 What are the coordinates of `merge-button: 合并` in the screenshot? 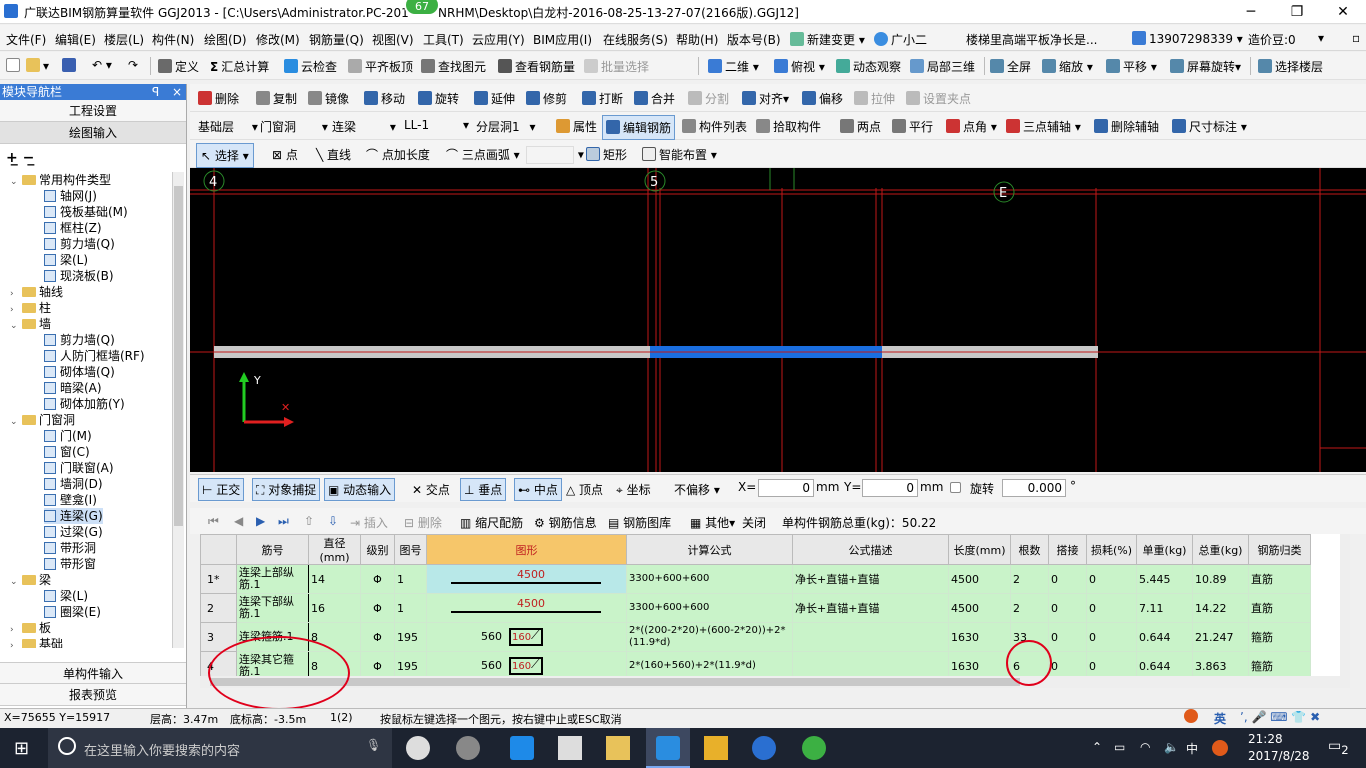 It's located at (654, 98).